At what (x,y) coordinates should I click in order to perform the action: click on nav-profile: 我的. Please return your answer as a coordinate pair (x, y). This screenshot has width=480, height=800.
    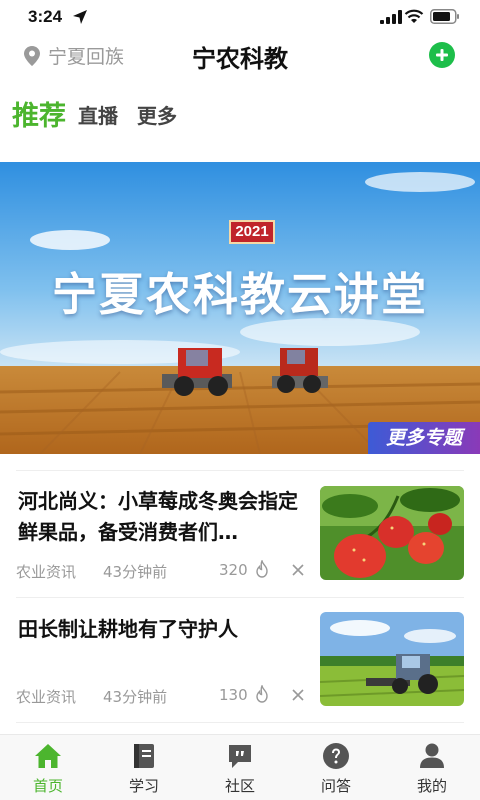
    Looking at the image, I should click on (432, 767).